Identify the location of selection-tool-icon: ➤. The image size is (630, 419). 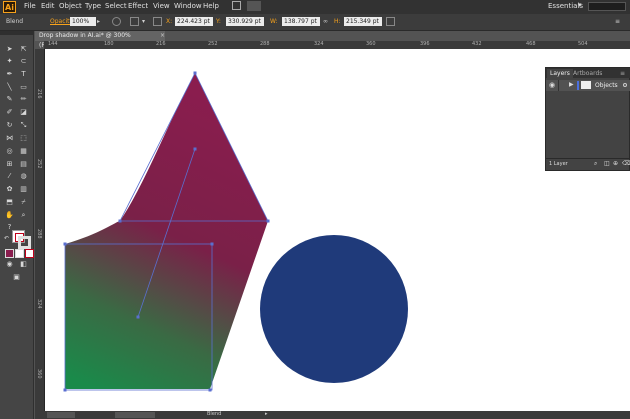
(9, 49).